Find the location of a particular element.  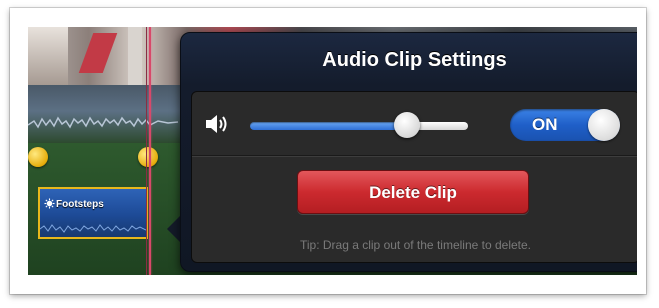

speaker-icon is located at coordinates (216, 124).